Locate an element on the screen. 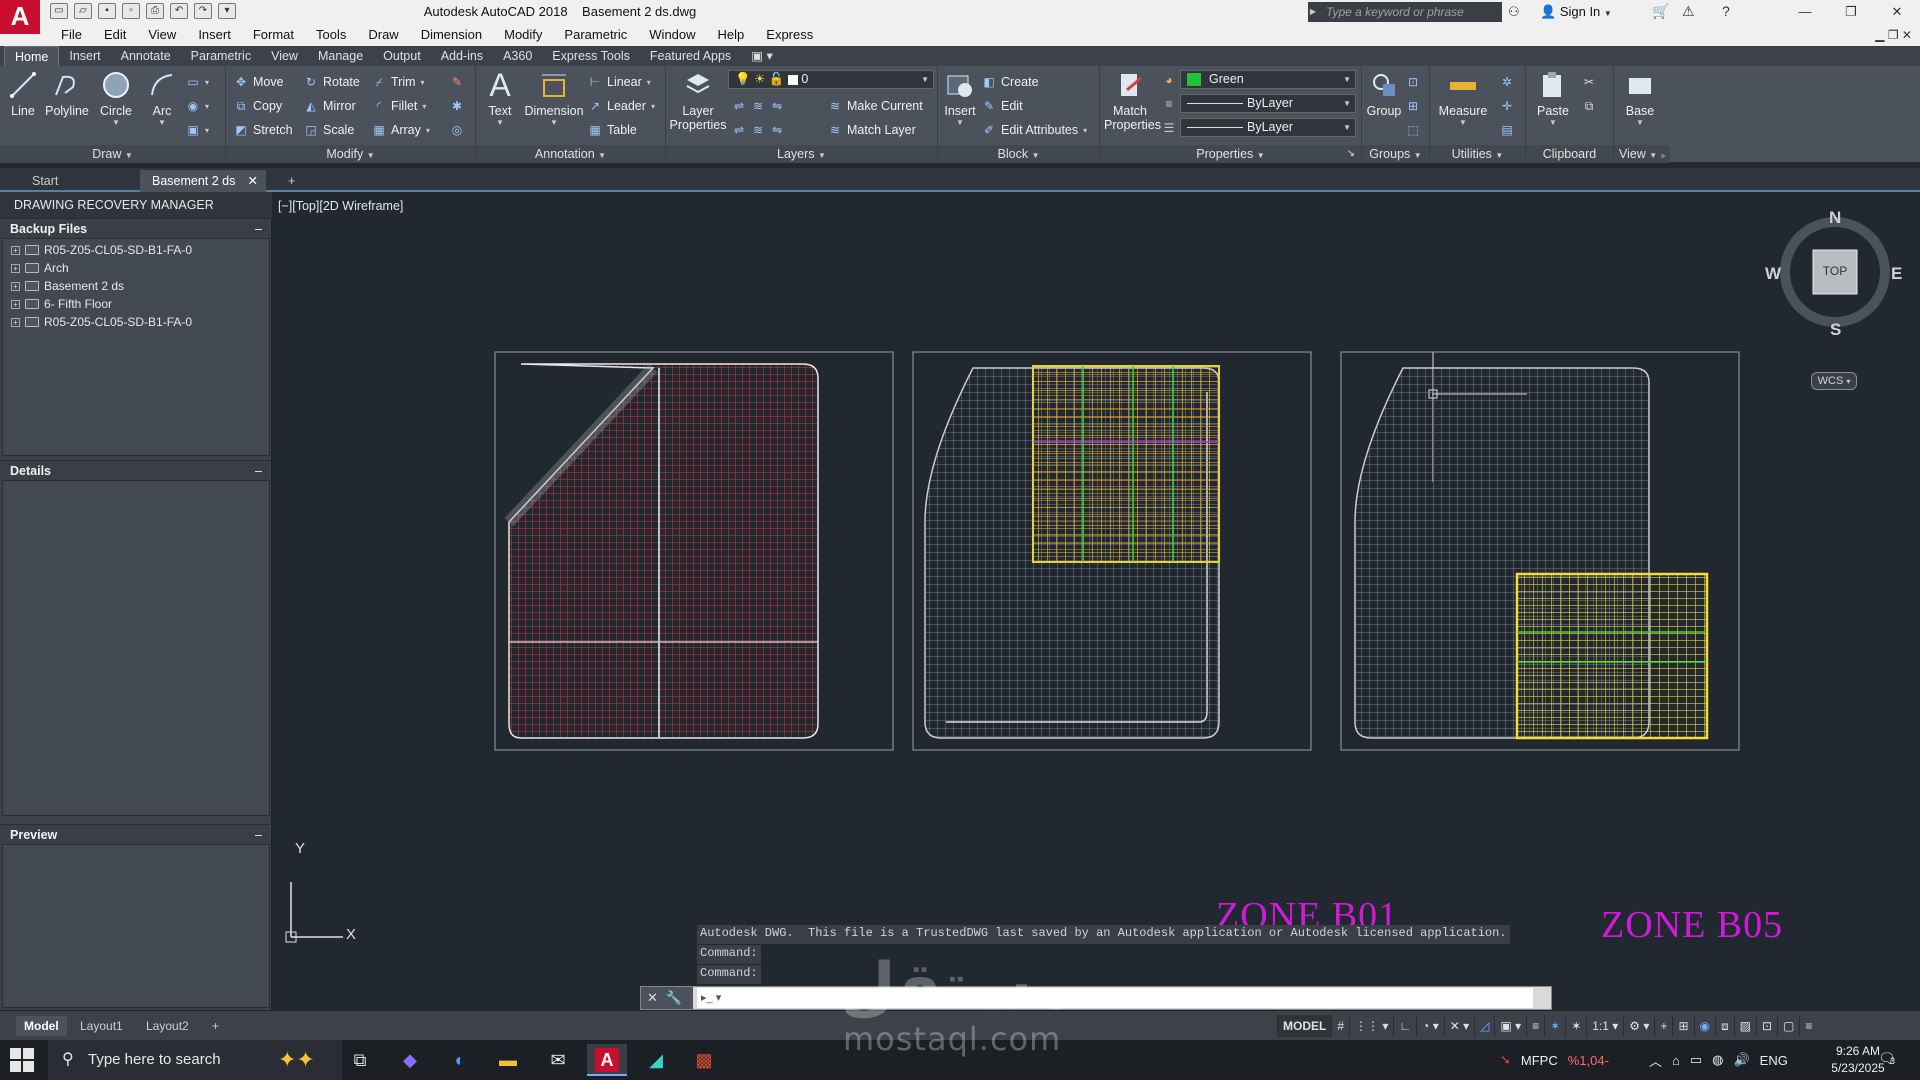 The width and height of the screenshot is (1920, 1080). taskbar-search: ⚲ Type here to search ✦✦ is located at coordinates (195, 1060).